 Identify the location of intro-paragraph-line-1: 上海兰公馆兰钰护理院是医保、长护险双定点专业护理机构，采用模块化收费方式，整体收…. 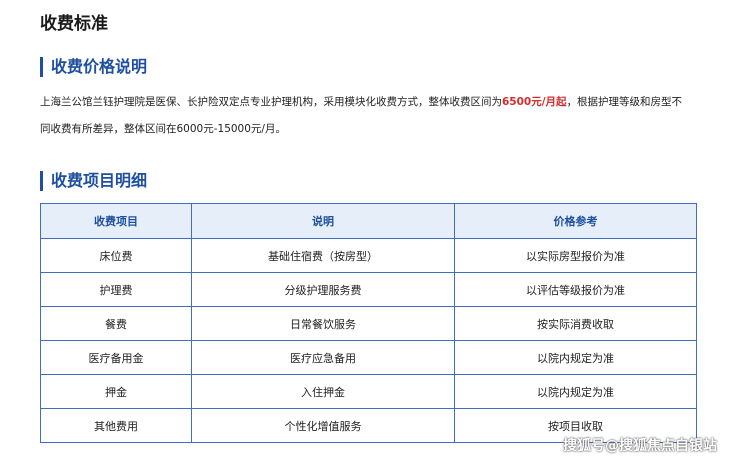
(361, 102).